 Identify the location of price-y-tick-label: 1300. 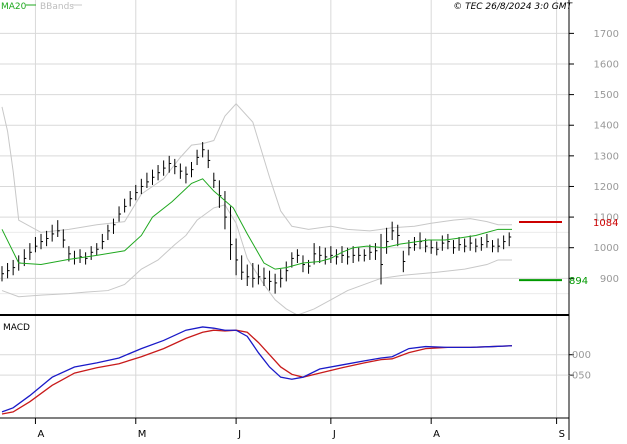
(606, 156).